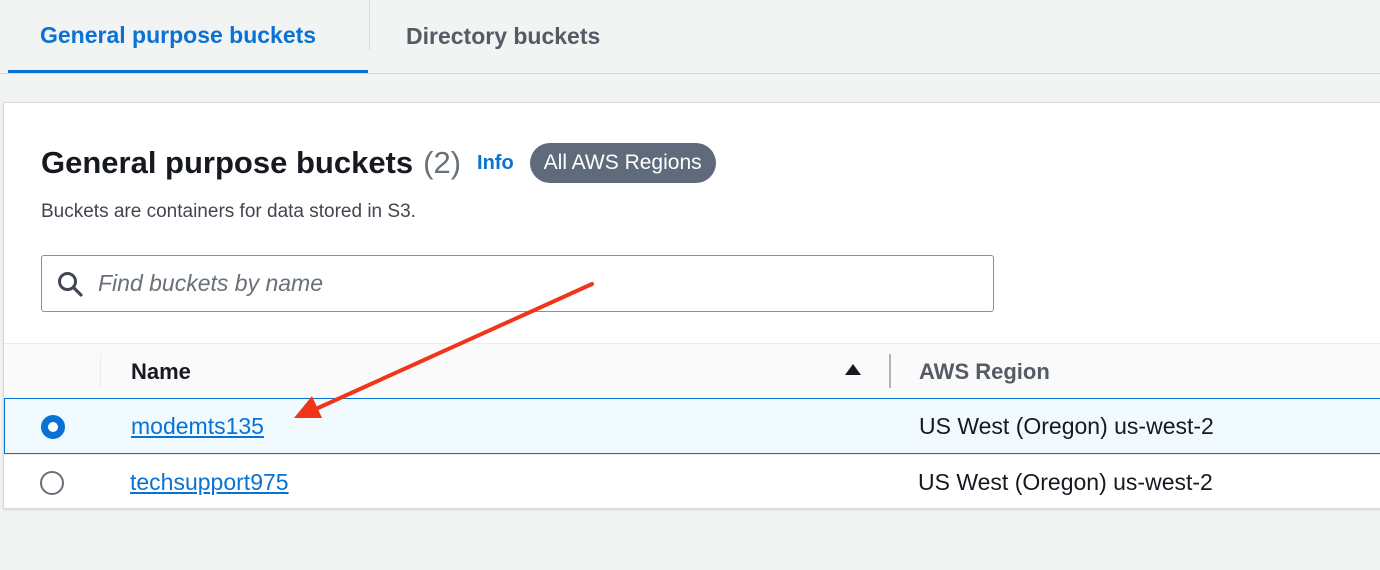 This screenshot has height=570, width=1380. Describe the element at coordinates (622, 163) in the screenshot. I see `all-regions-badge: All AWS Regions` at that location.